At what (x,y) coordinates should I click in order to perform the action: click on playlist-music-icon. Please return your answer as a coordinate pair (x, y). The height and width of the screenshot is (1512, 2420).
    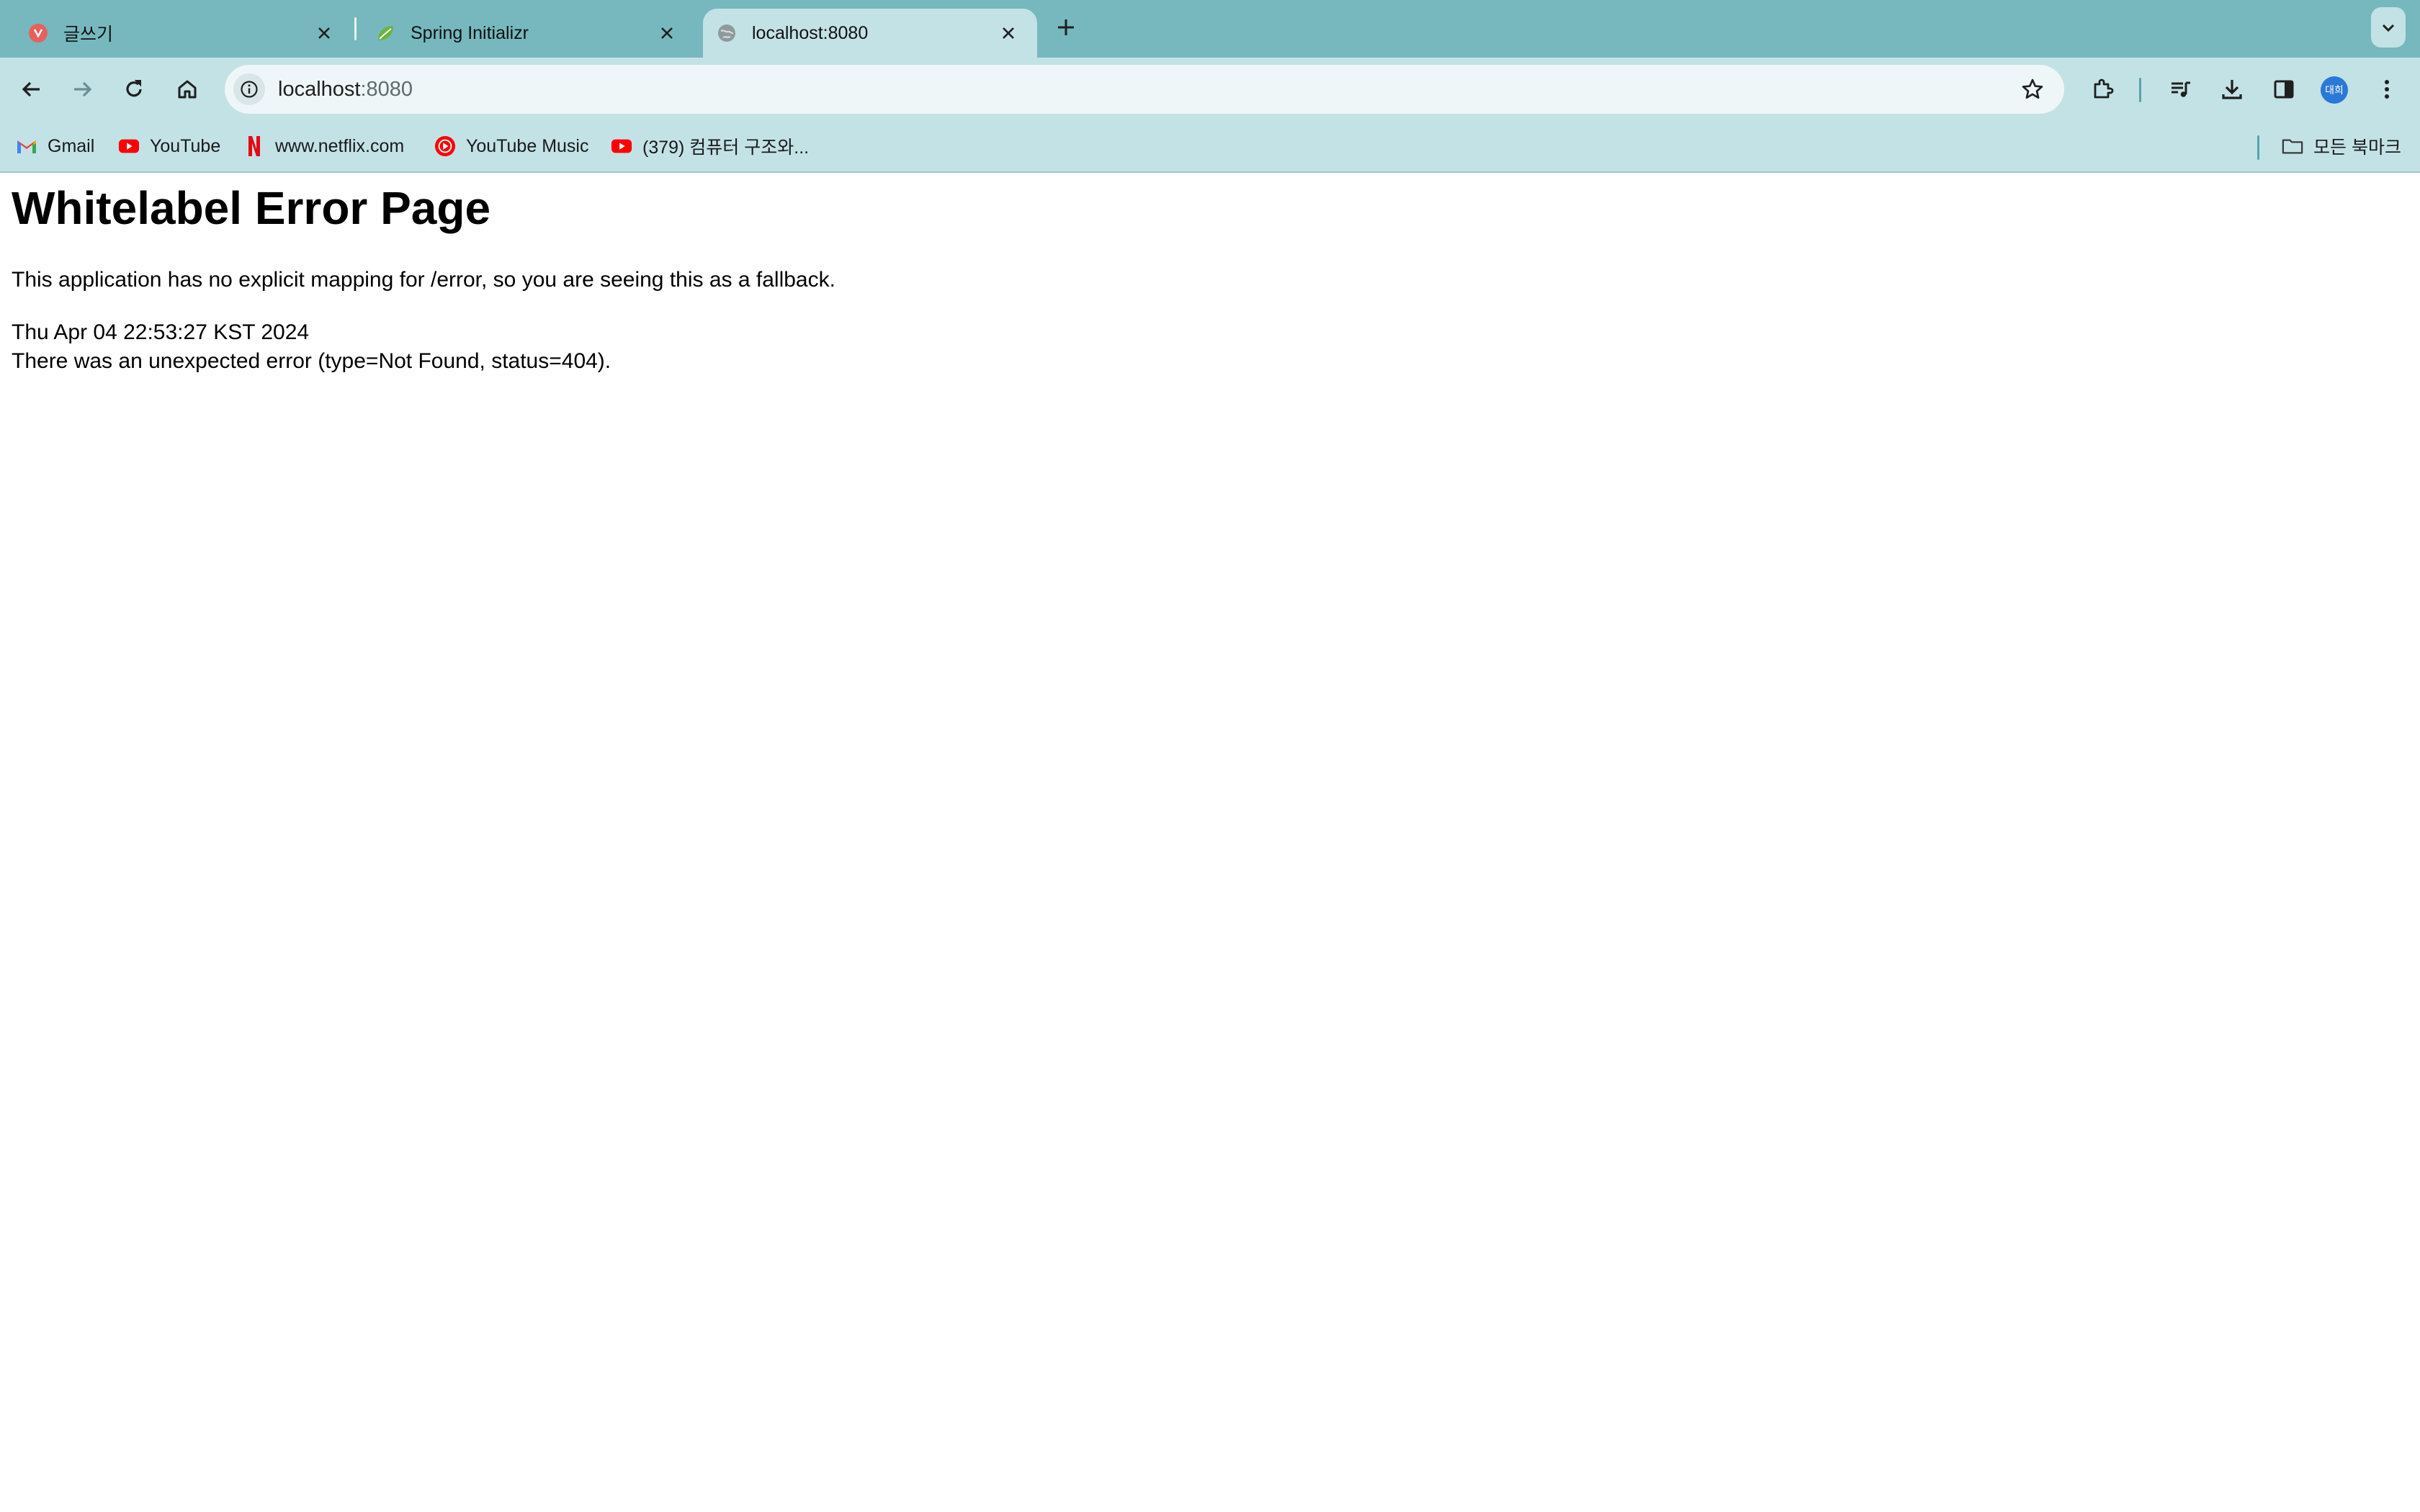
    Looking at the image, I should click on (2181, 89).